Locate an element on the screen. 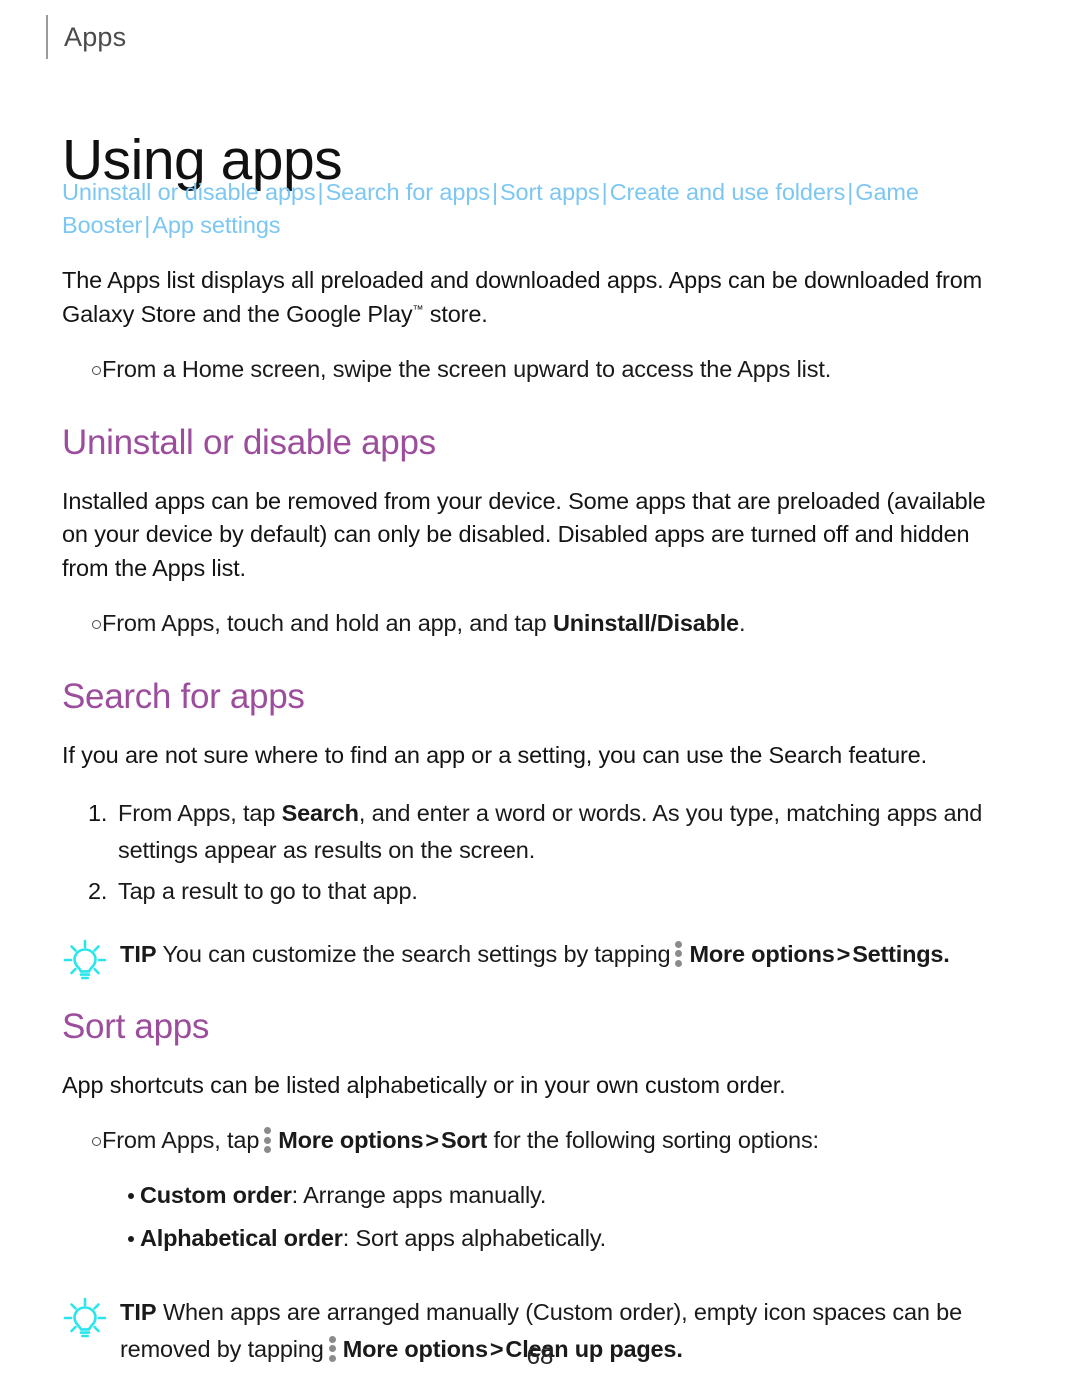  link-app-settings: App settings is located at coordinates (216, 225).